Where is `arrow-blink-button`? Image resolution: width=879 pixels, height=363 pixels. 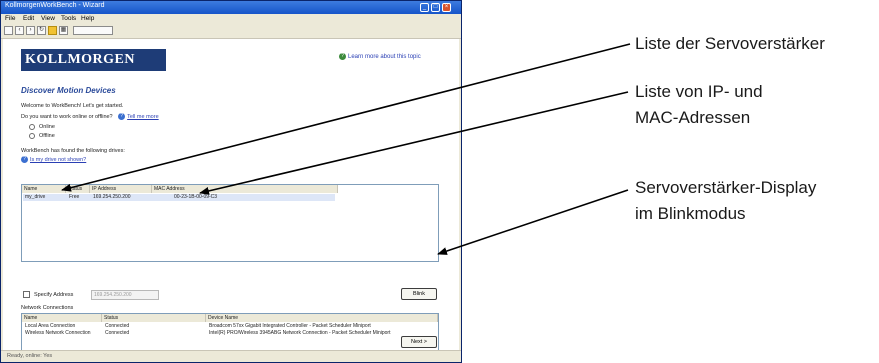 arrow-blink-button is located at coordinates (533, 222).